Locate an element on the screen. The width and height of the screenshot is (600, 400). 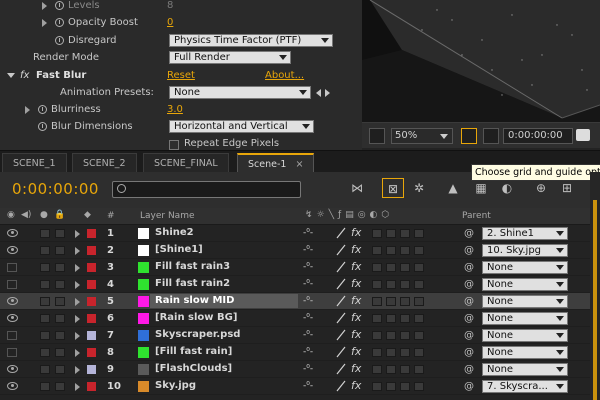
layer-name: [Rain slow BG] is located at coordinates (196, 317).